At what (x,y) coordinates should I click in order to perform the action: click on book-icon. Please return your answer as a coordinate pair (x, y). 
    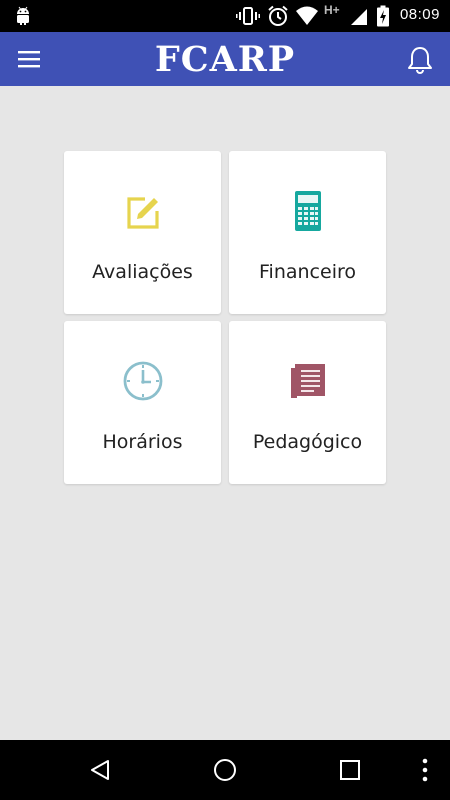
    Looking at the image, I should click on (307, 381).